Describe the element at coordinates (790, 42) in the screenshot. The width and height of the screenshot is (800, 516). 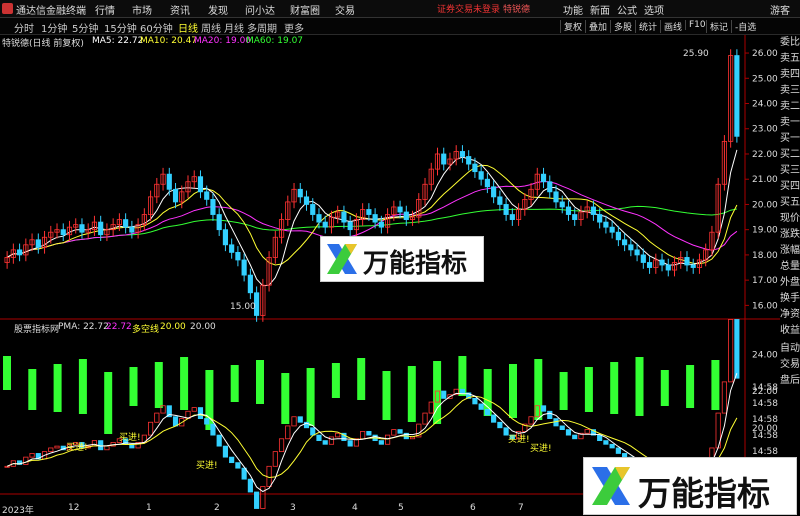
I see `sidebar-label: 委比` at that location.